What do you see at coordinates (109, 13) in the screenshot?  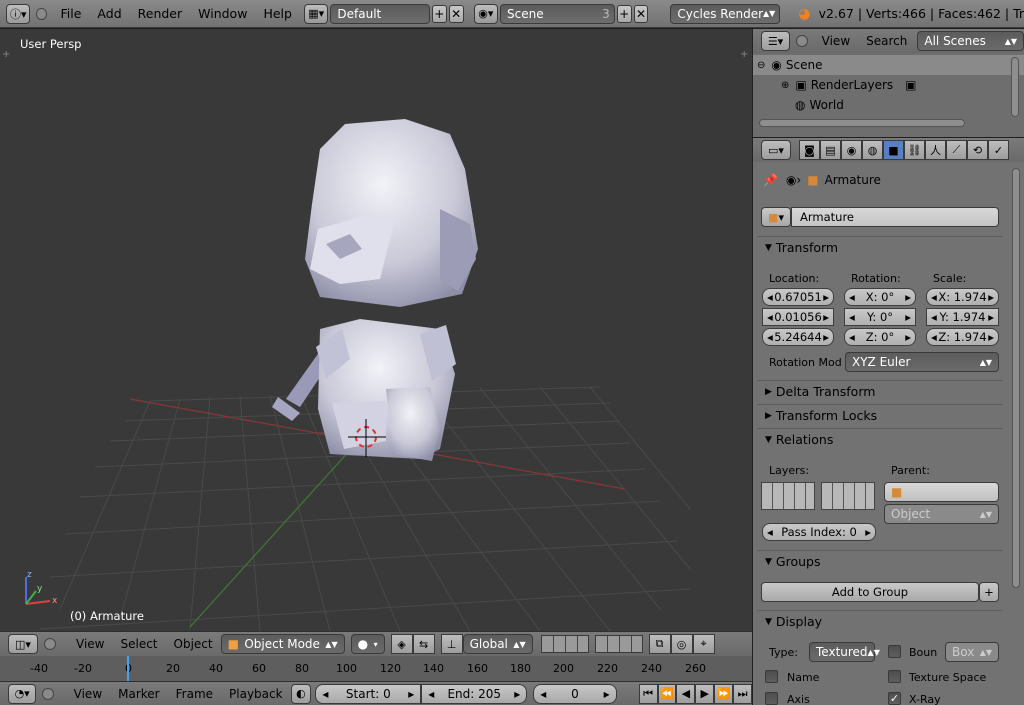 I see `menu-add: Add` at bounding box center [109, 13].